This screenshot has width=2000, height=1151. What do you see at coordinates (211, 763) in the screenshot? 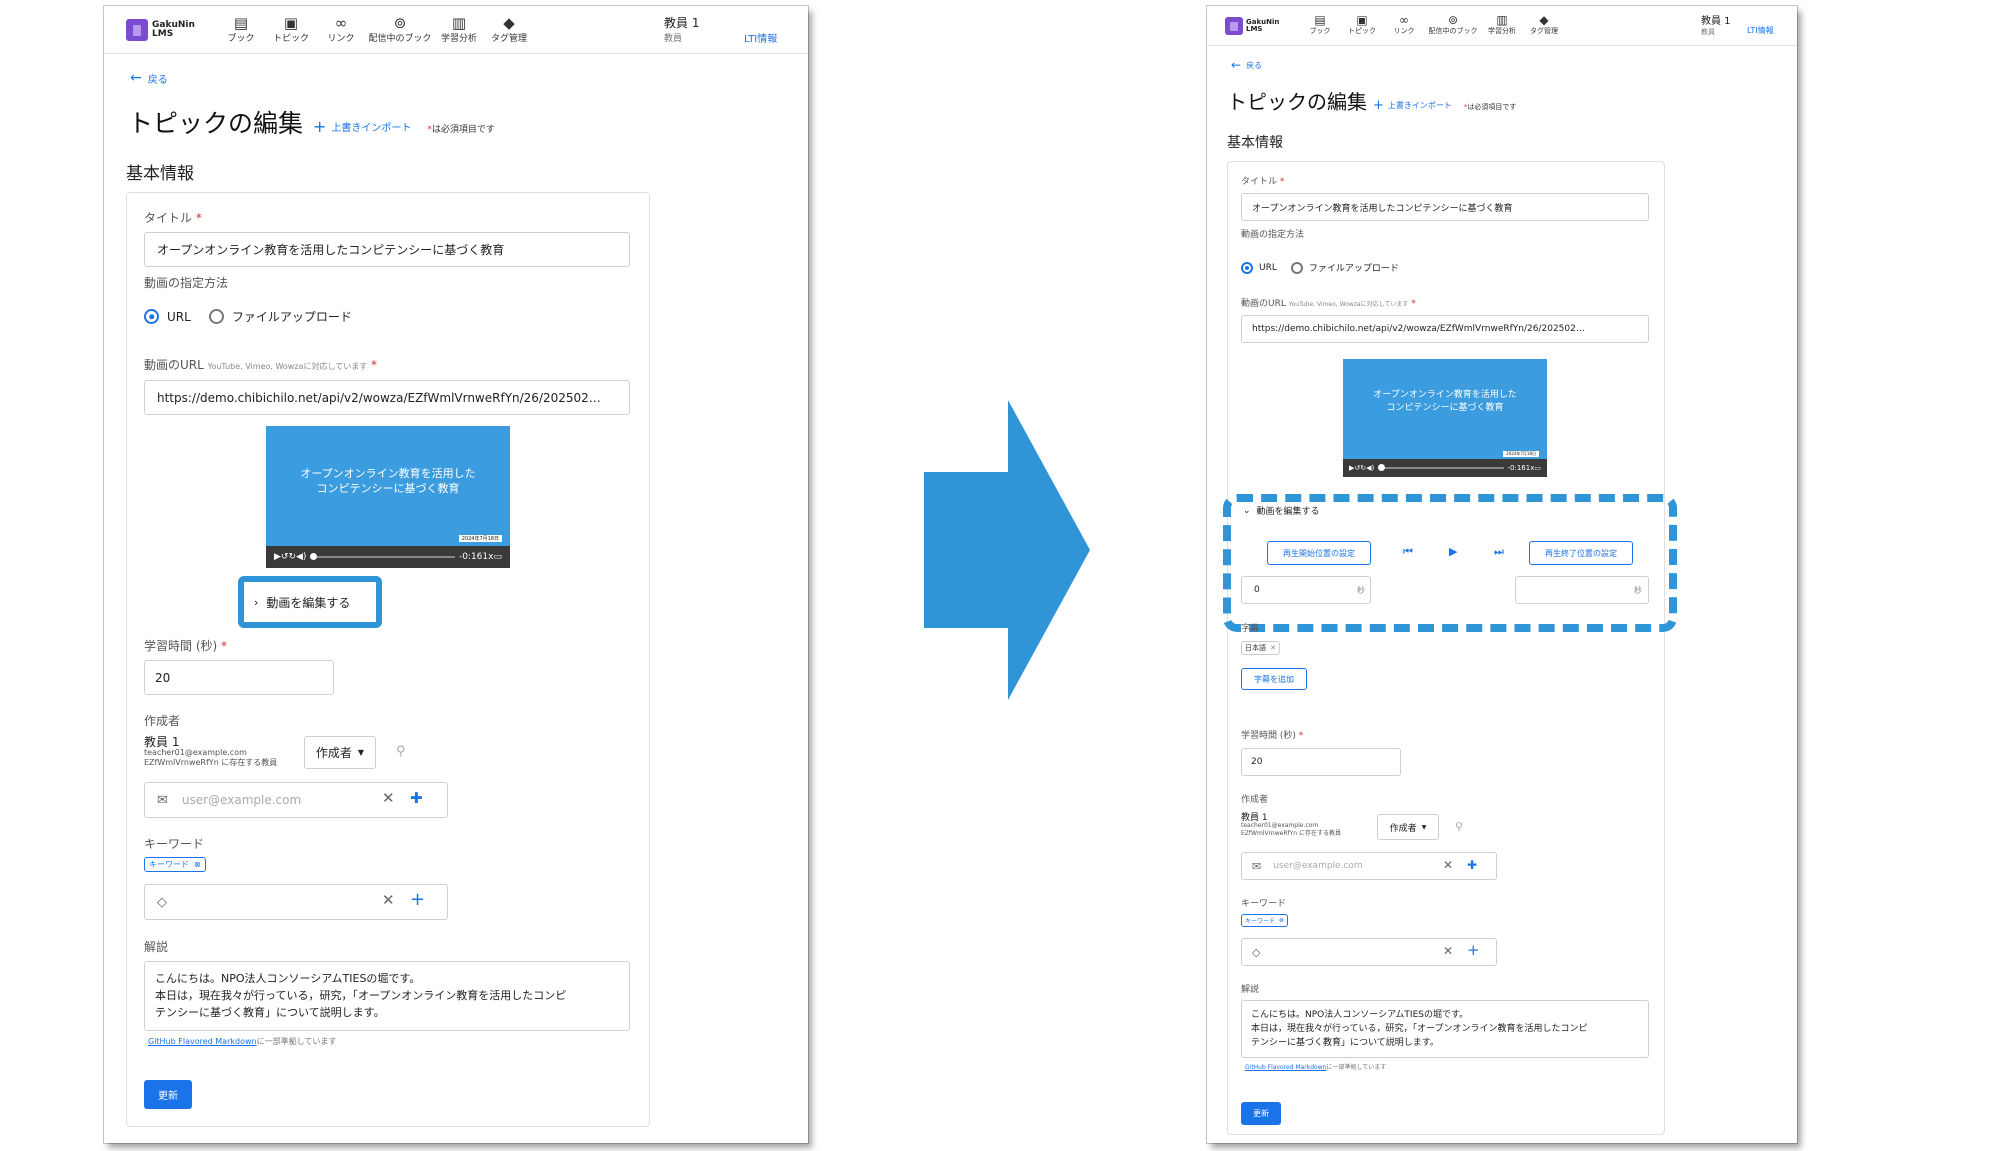
I see `author-note: EZfWmlVrnweRfYn に存在する教員` at bounding box center [211, 763].